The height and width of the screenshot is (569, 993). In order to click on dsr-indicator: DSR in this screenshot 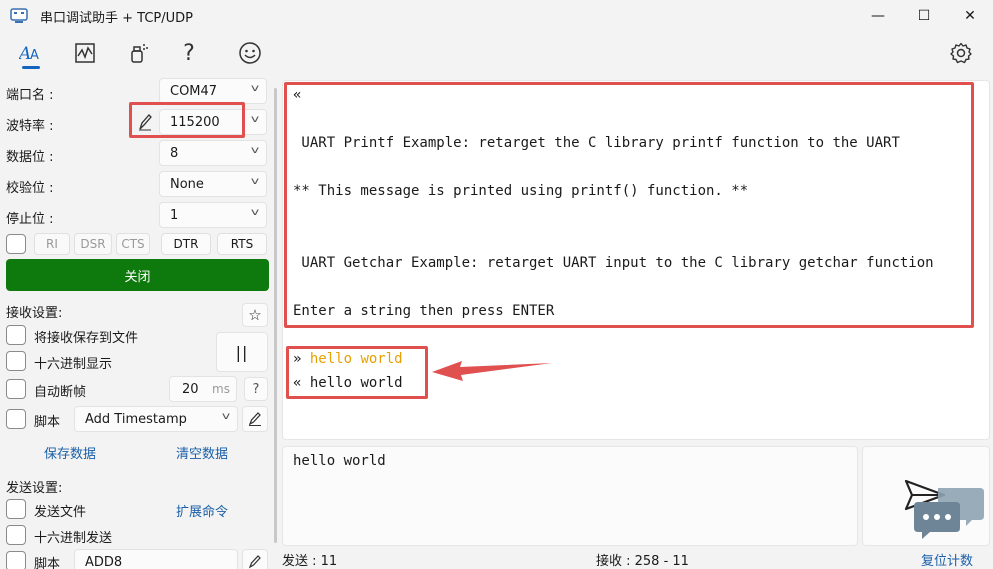, I will do `click(93, 244)`.